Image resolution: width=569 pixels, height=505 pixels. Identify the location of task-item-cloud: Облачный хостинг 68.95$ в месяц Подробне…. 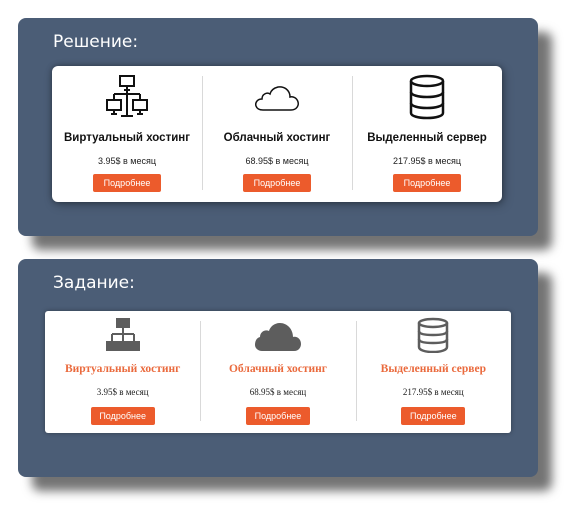
(277, 372).